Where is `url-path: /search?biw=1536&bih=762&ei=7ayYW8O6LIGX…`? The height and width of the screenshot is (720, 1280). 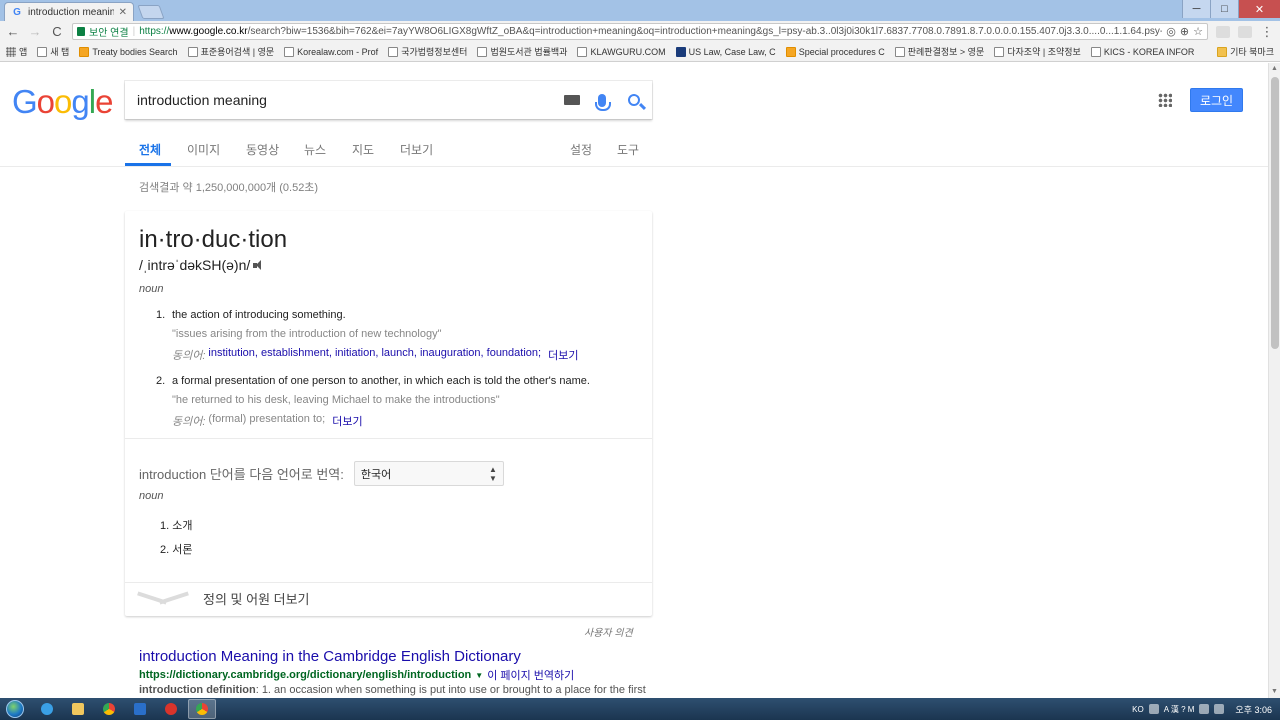 url-path: /search?biw=1536&bih=762&ei=7ayYW8O6LIGX… is located at coordinates (705, 31).